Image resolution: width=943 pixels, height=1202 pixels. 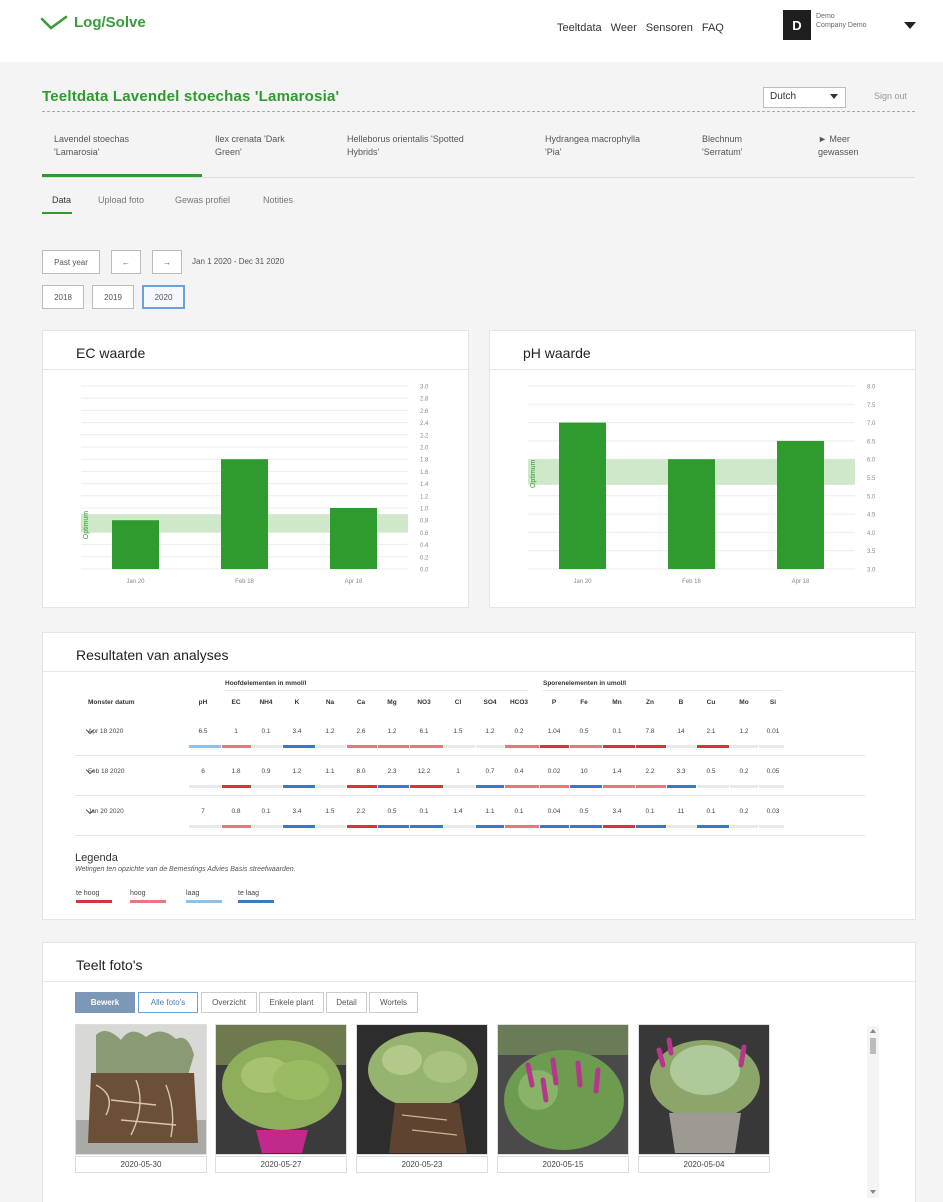 I want to click on subtab-upload-foto: Upload foto, so click(x=121, y=200).